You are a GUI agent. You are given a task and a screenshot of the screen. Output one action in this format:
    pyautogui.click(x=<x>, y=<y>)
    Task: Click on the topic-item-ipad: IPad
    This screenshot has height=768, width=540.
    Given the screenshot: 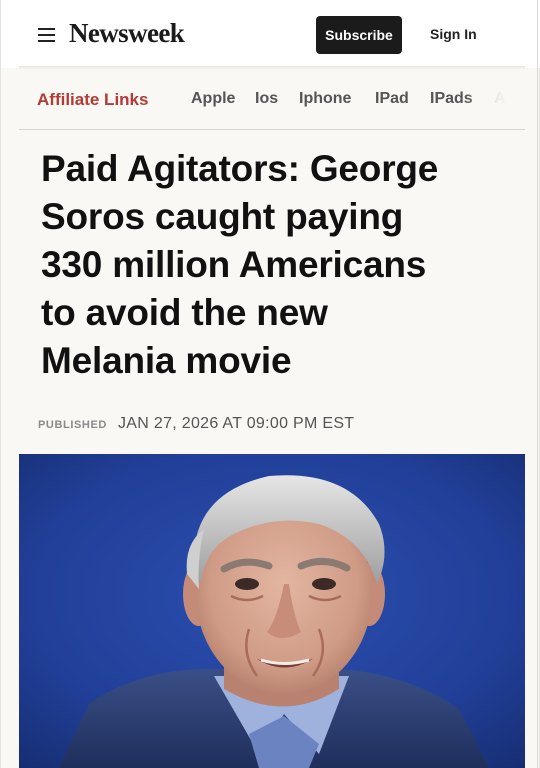 What is the action you would take?
    pyautogui.click(x=392, y=99)
    